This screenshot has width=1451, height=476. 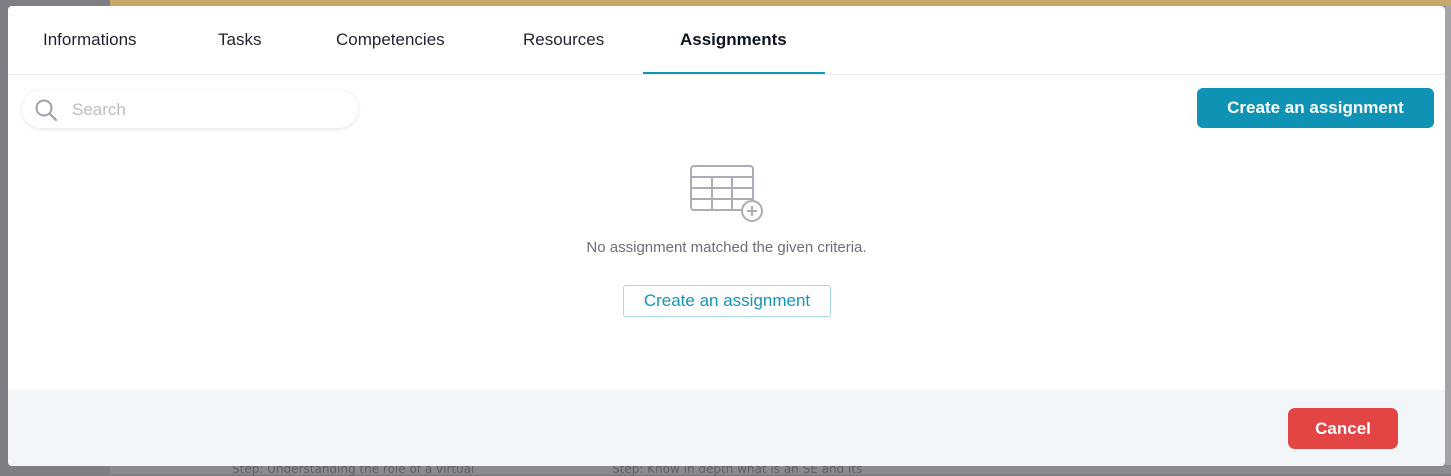 What do you see at coordinates (239, 40) in the screenshot?
I see `tab-tasks: Tasks` at bounding box center [239, 40].